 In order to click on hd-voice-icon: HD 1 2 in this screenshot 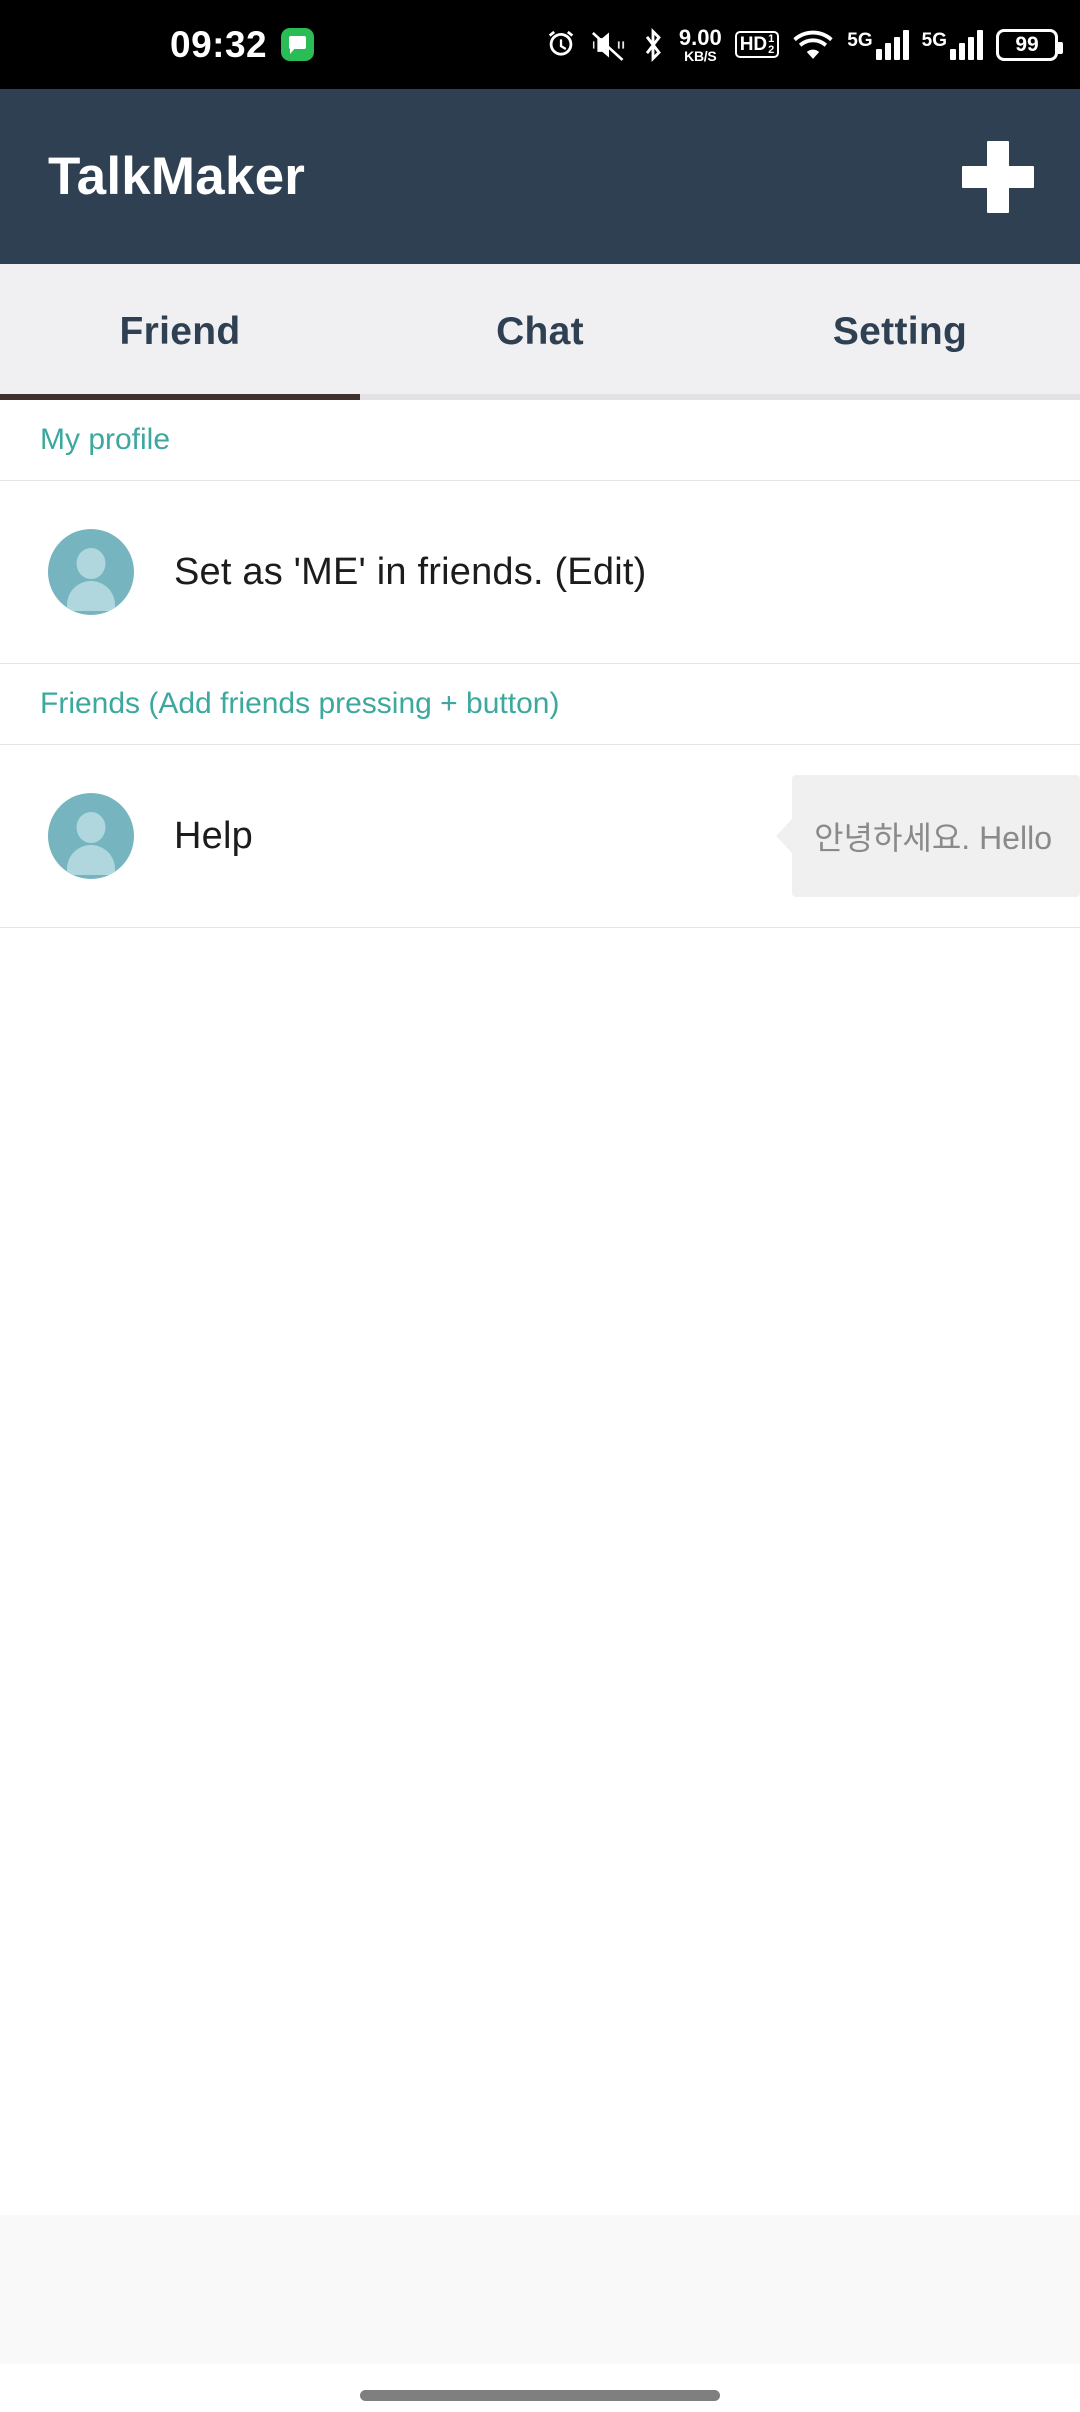, I will do `click(757, 44)`.